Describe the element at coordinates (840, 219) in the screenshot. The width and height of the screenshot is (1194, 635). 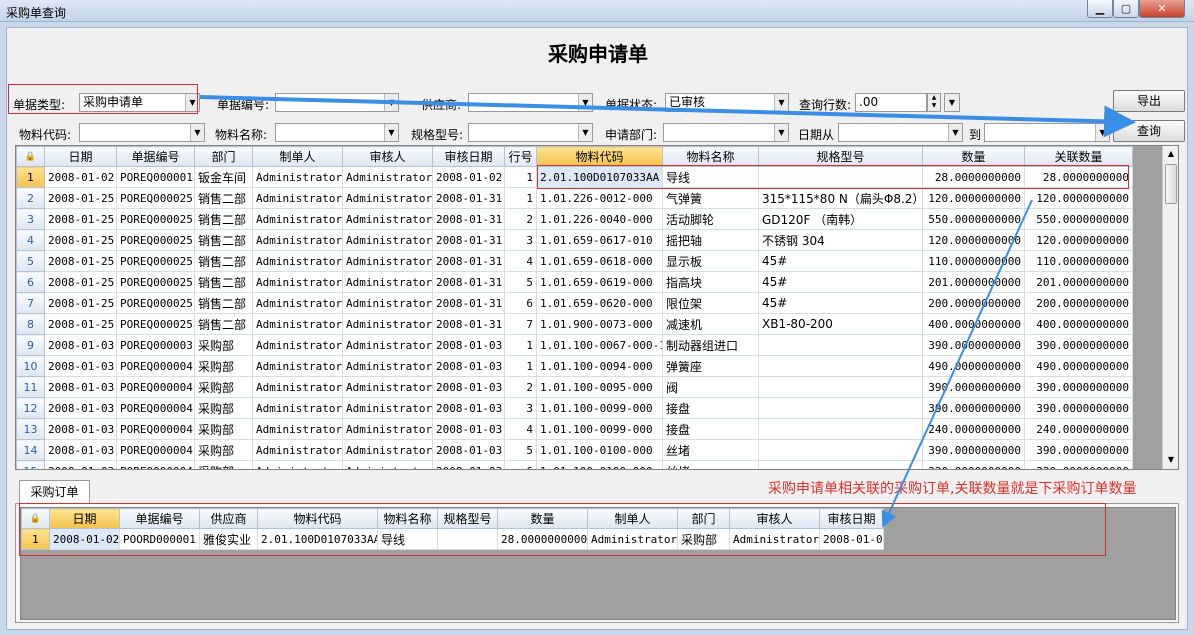
I see `table-cell: GD120F （南韩）` at that location.